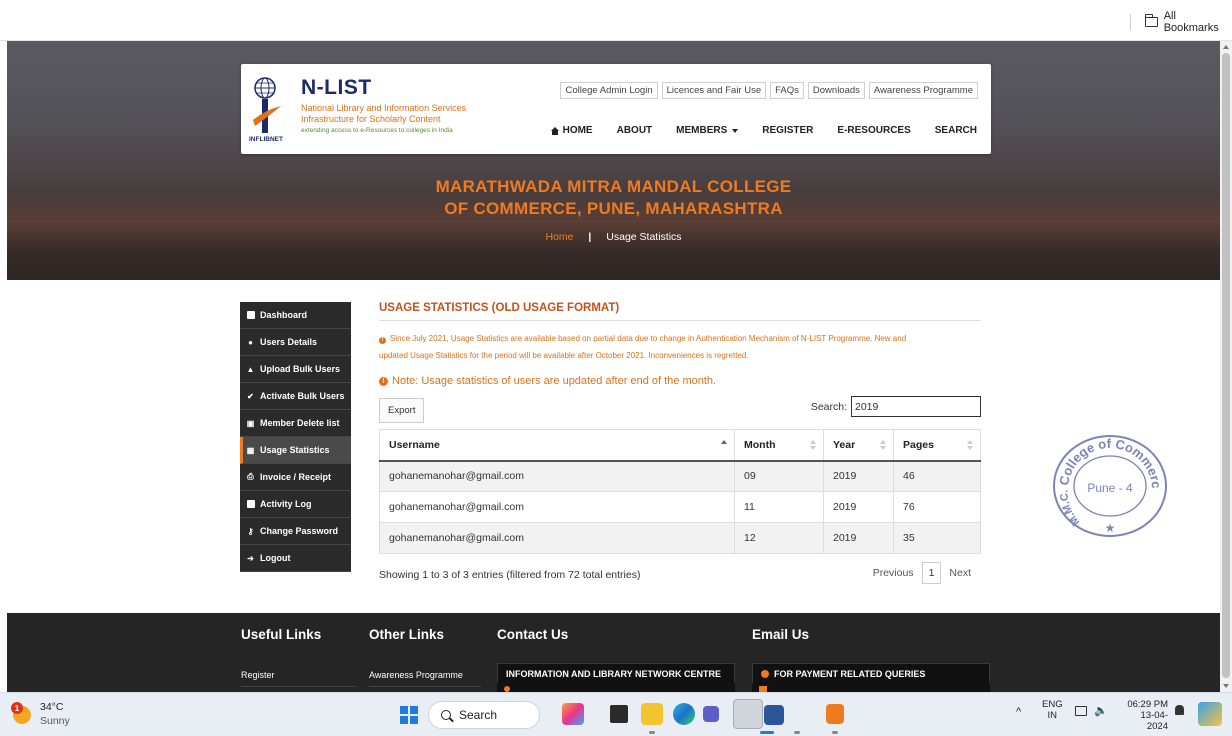  What do you see at coordinates (707, 130) in the screenshot?
I see `nav-members: MEMBERS` at bounding box center [707, 130].